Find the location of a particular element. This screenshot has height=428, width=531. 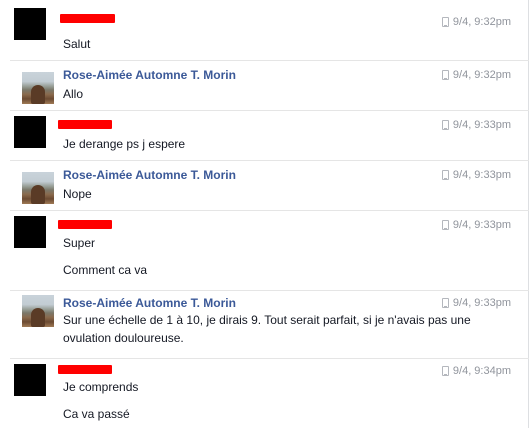

message-text: Super is located at coordinates (79, 243).